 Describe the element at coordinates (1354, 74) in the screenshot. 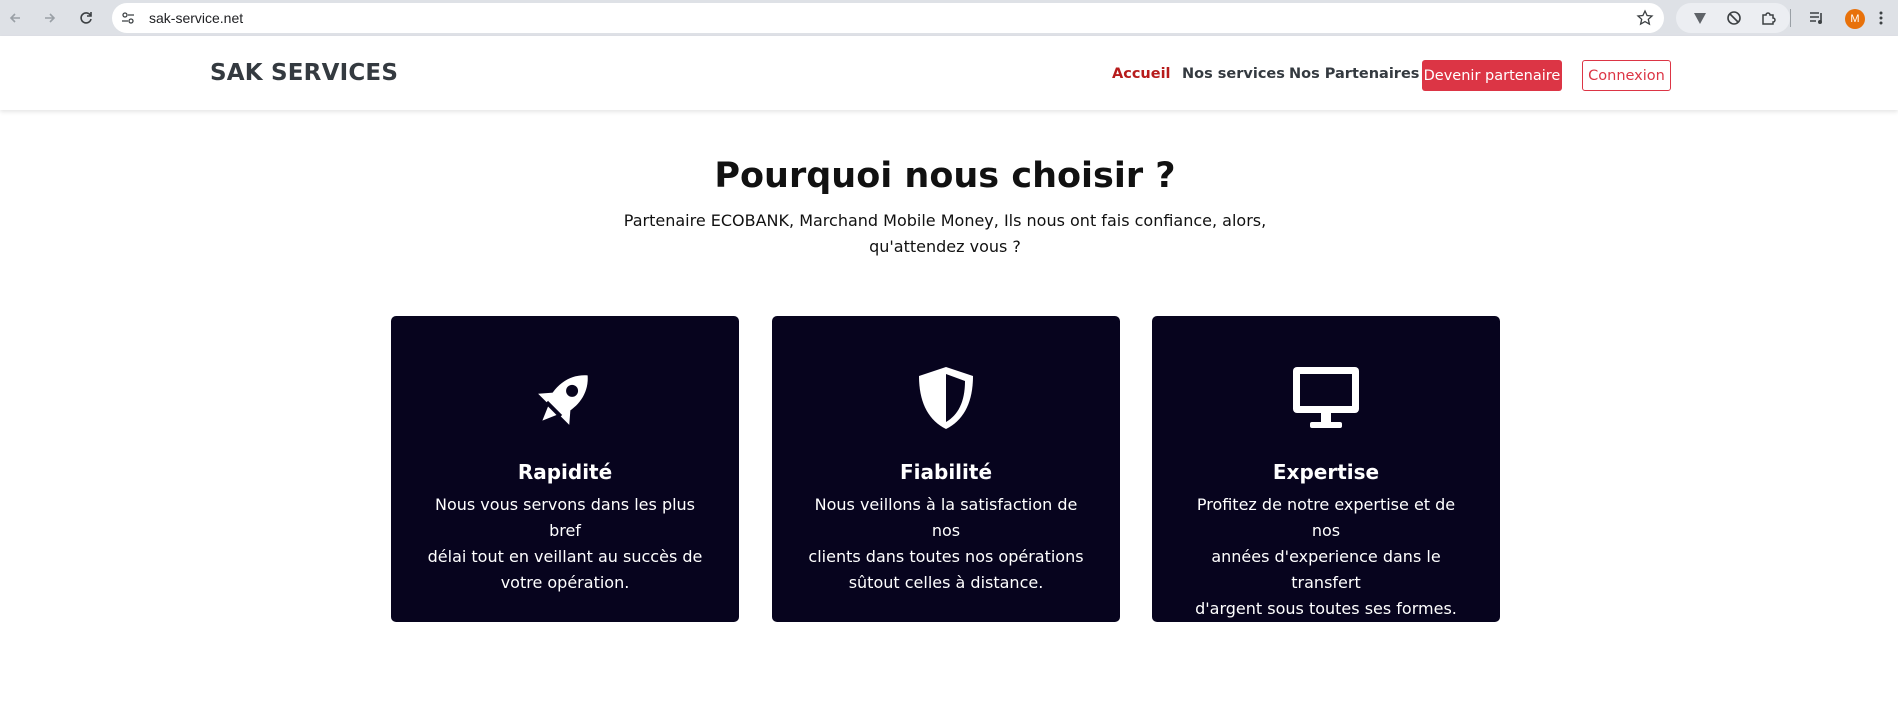

I see `nav-link-partenaires: Nos Partenaires` at that location.